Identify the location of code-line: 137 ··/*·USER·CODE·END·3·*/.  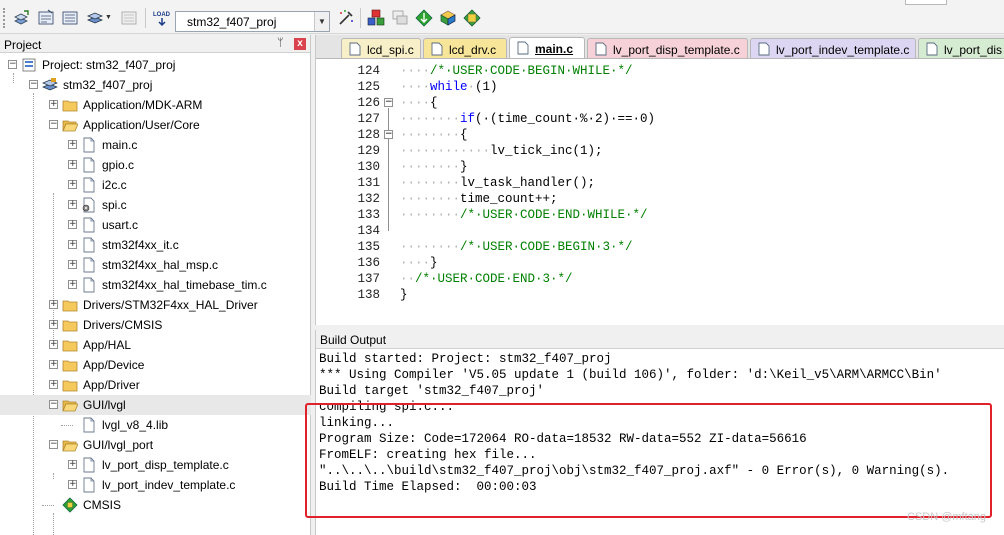
(660, 279).